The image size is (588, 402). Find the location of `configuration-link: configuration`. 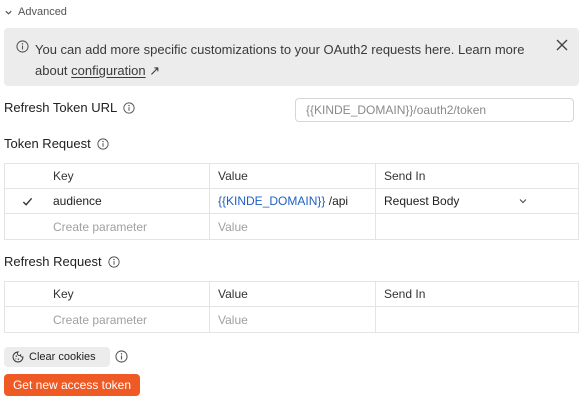

configuration-link: configuration is located at coordinates (108, 70).